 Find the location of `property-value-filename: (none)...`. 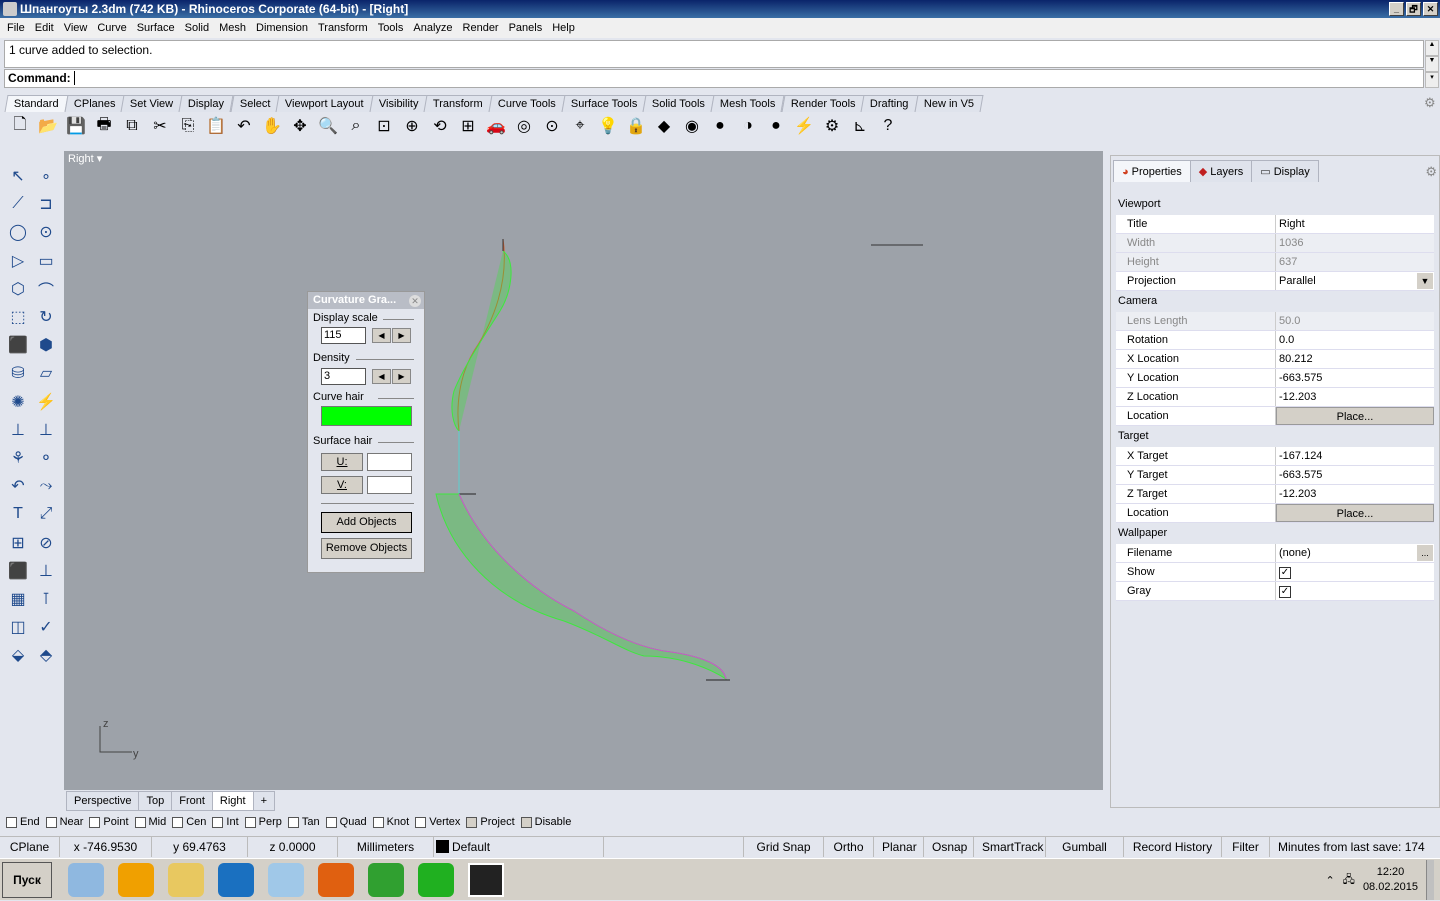

property-value-filename: (none)... is located at coordinates (1355, 553).